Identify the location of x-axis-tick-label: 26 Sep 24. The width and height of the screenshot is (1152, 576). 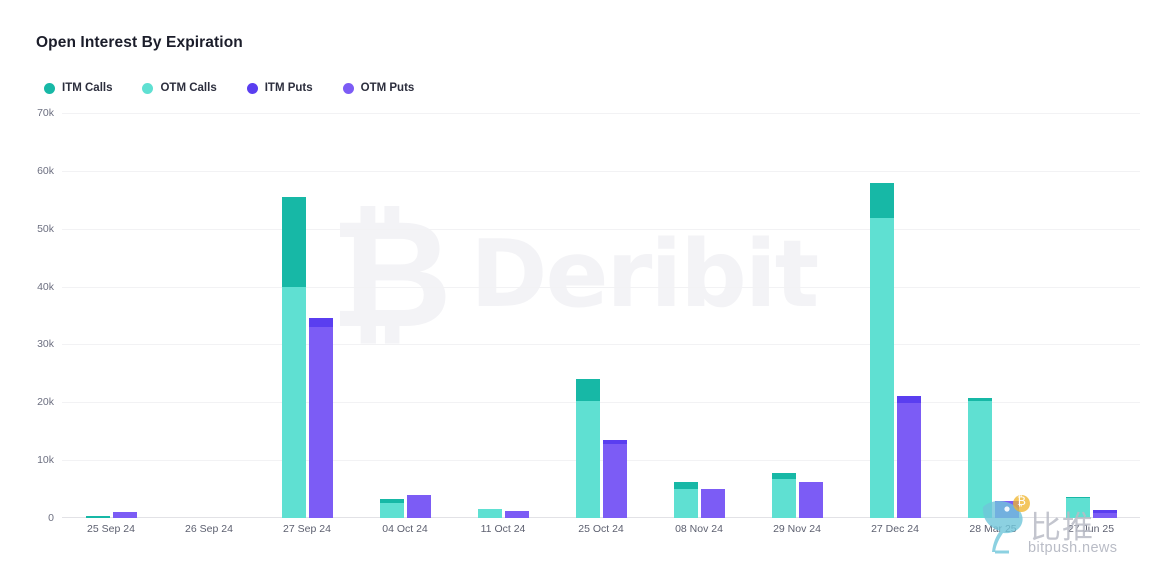
(209, 529).